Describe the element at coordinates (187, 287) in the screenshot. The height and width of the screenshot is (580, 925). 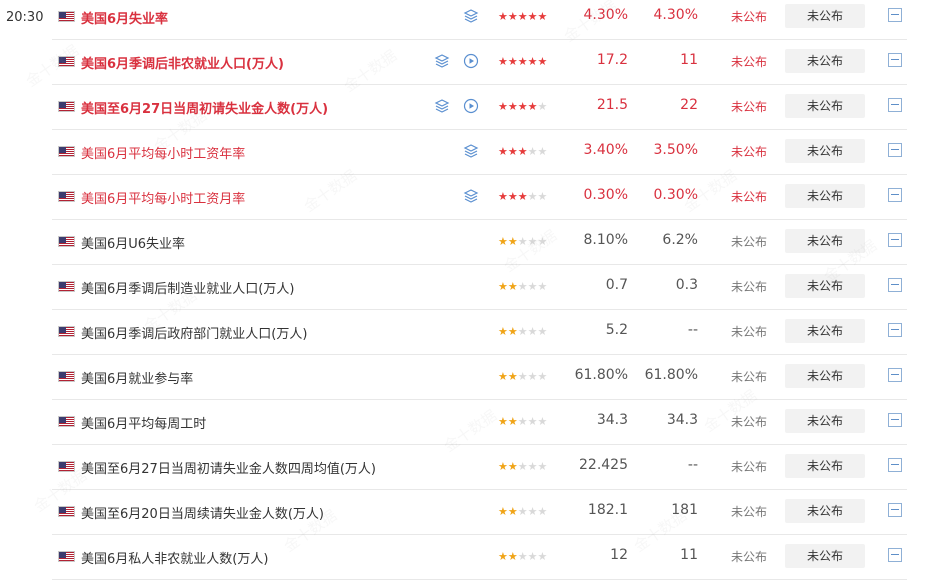
I see `indicator-name: 美国6月季调后制造业就业人口(万人)` at that location.